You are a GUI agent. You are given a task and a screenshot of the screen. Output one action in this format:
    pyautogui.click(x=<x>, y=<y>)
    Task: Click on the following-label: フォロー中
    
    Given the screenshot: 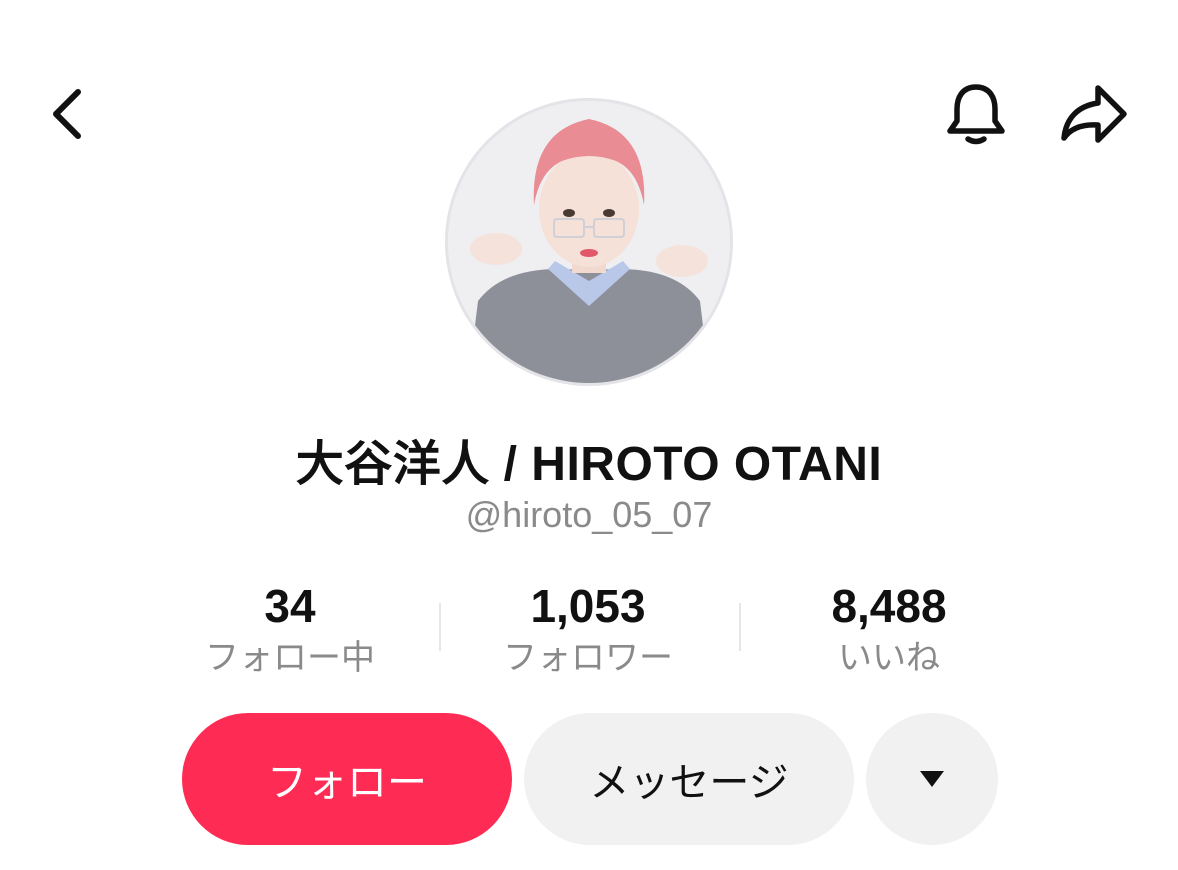 What is the action you would take?
    pyautogui.click(x=290, y=658)
    